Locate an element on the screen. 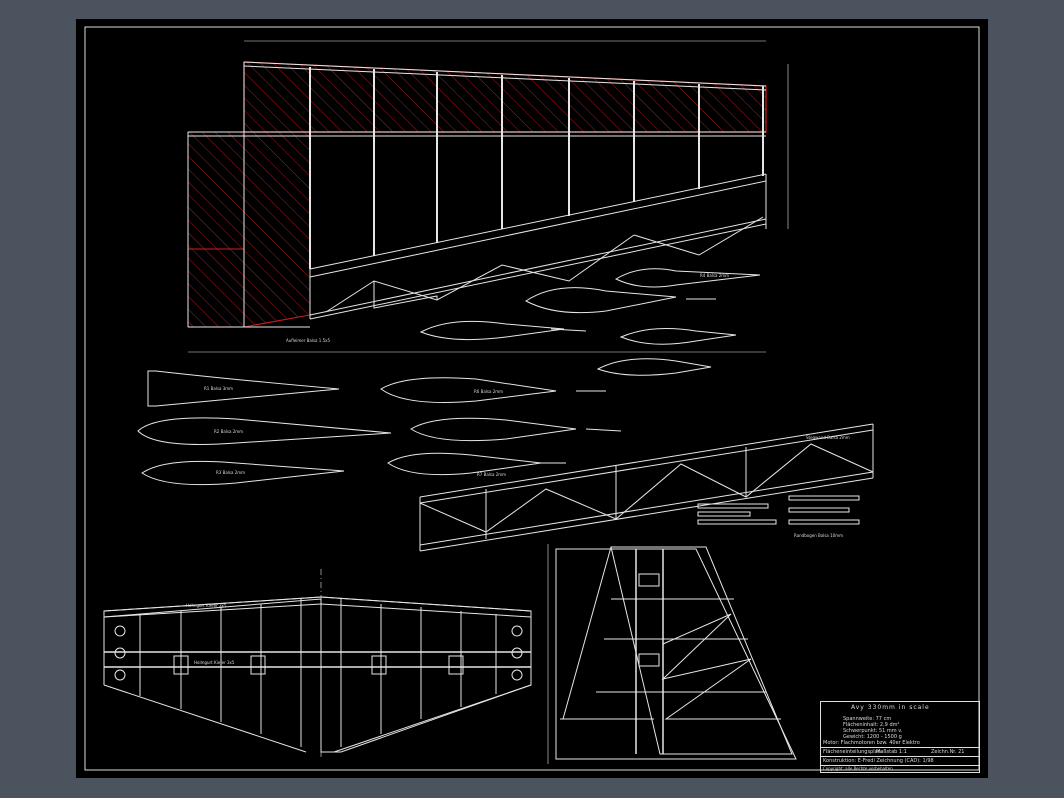 The image size is (1064, 798). label-ail: Randbogen Balsa 10mm is located at coordinates (818, 535).